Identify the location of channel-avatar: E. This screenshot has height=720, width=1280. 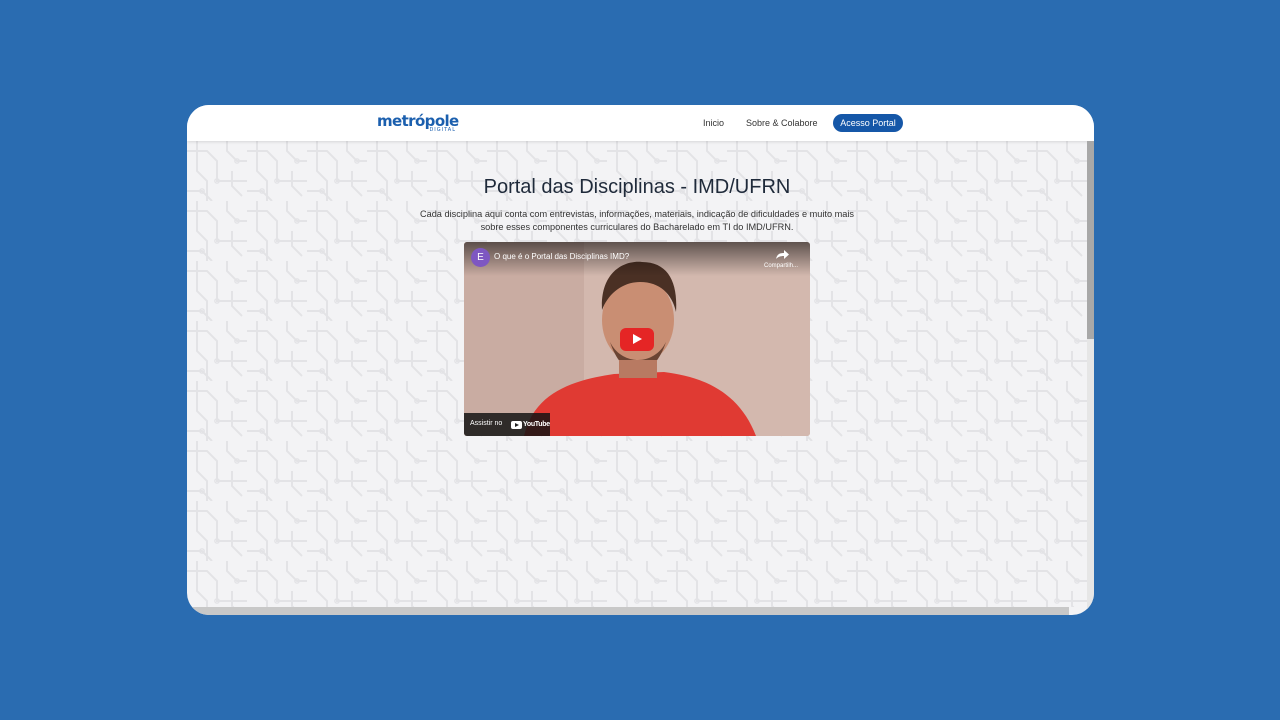
(480, 257).